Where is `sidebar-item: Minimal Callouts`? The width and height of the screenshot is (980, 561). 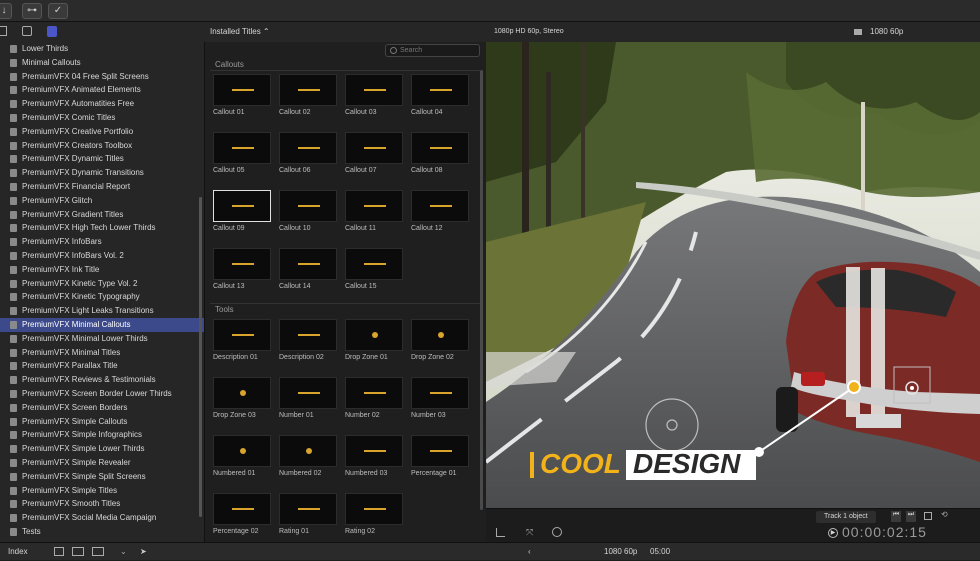
sidebar-item: Minimal Callouts is located at coordinates (102, 63).